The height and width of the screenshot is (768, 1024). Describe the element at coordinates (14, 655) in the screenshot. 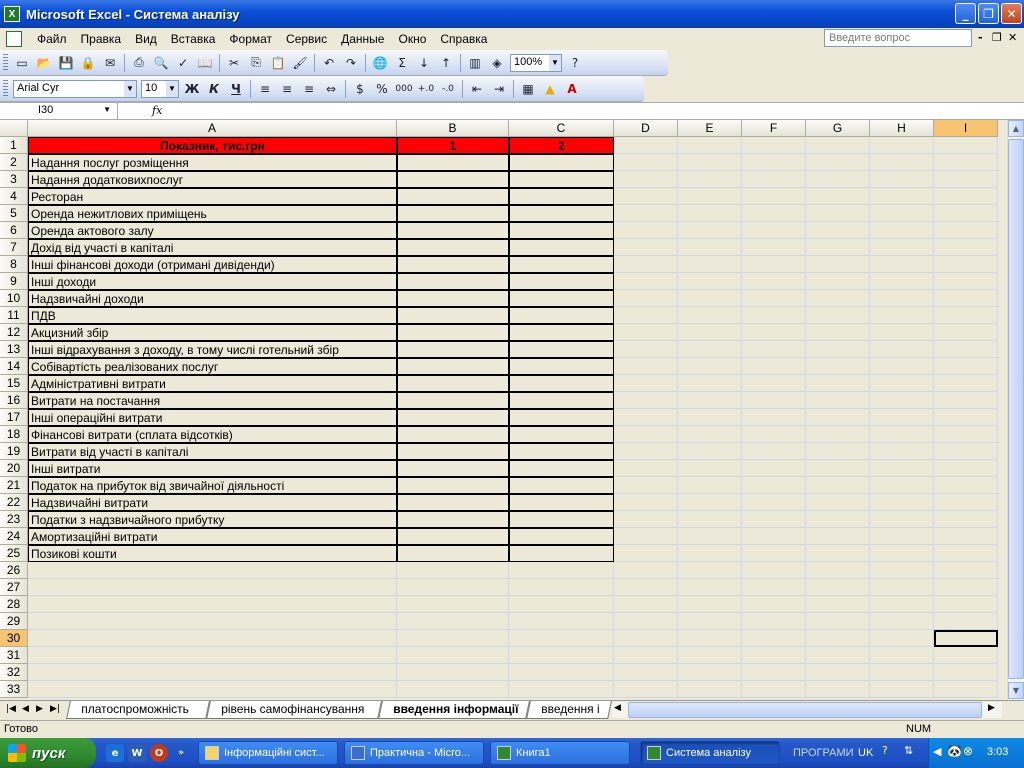

I see `row-header: 31` at that location.